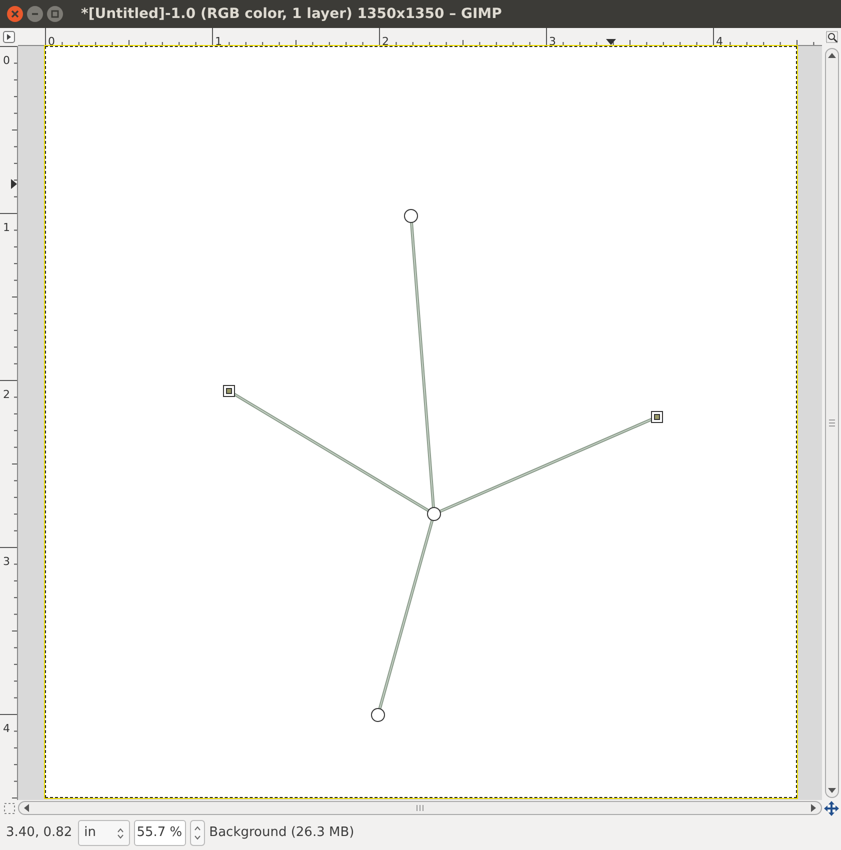 This screenshot has width=841, height=850. Describe the element at coordinates (281, 833) in the screenshot. I see `layer-info: Background (26.3 MB)` at that location.